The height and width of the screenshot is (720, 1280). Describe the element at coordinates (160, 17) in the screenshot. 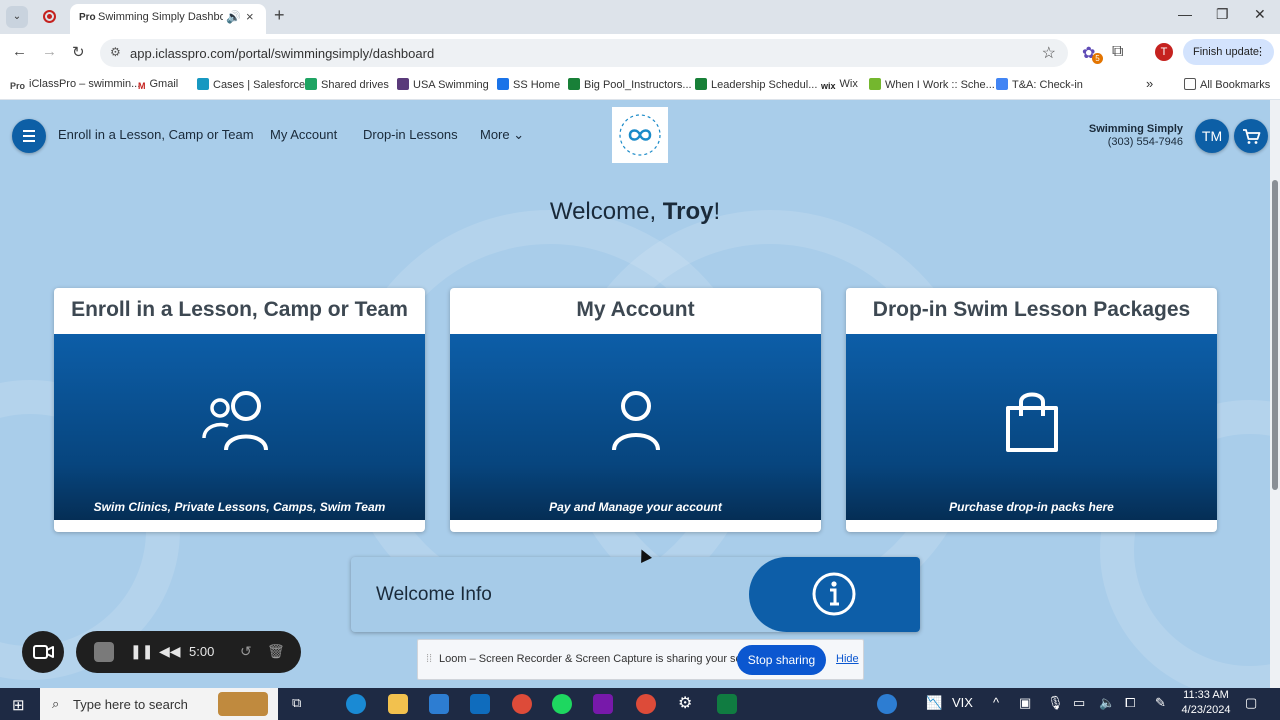

I see `tab-title: Swimming Simply Dashboard` at that location.